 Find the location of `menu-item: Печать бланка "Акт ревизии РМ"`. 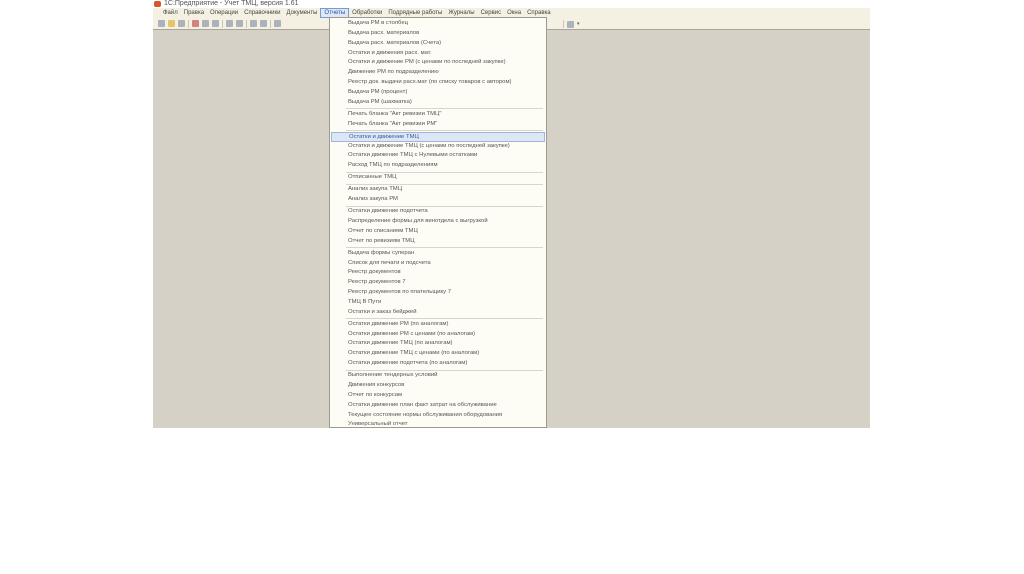

menu-item: Печать бланка "Акт ревизии РМ" is located at coordinates (438, 125).